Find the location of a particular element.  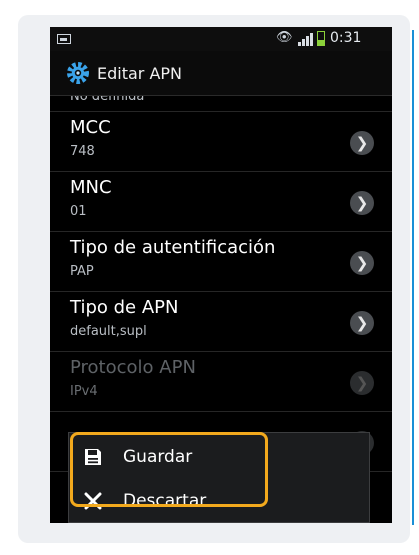

card-edge-accent is located at coordinates (413, 277).